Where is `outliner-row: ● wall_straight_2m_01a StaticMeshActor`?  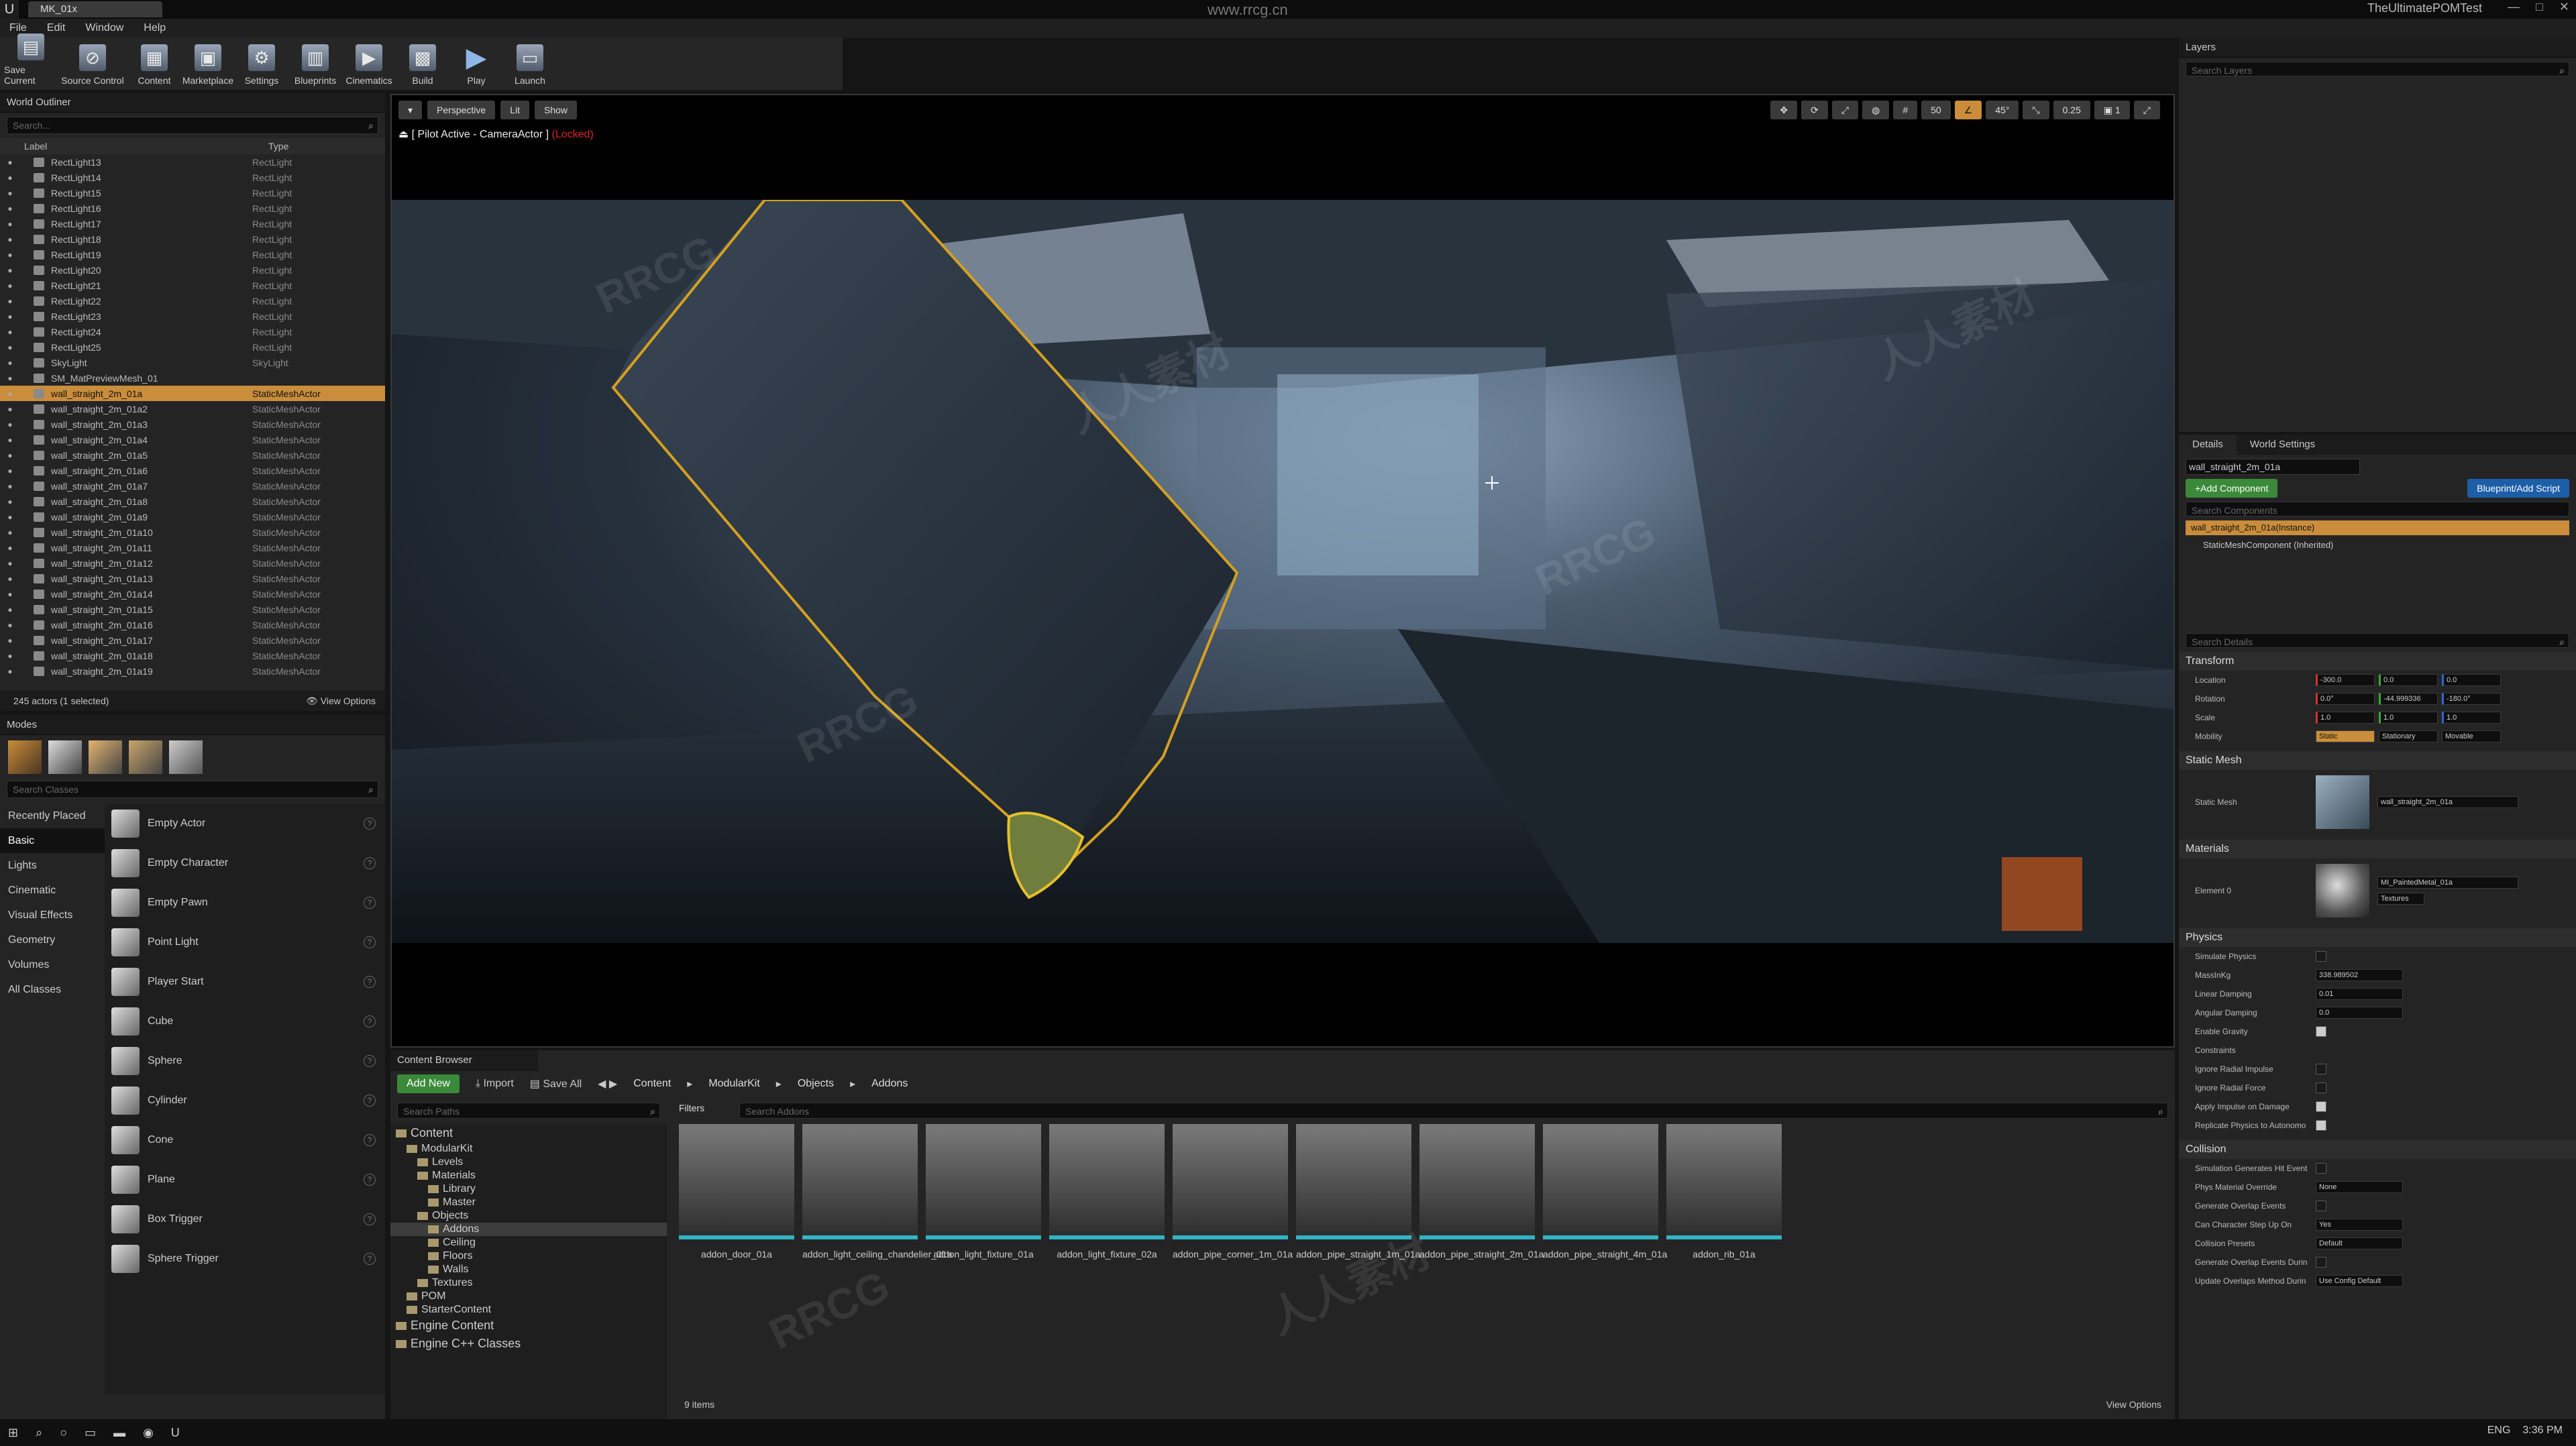 outliner-row: ● wall_straight_2m_01a StaticMeshActor is located at coordinates (192, 393).